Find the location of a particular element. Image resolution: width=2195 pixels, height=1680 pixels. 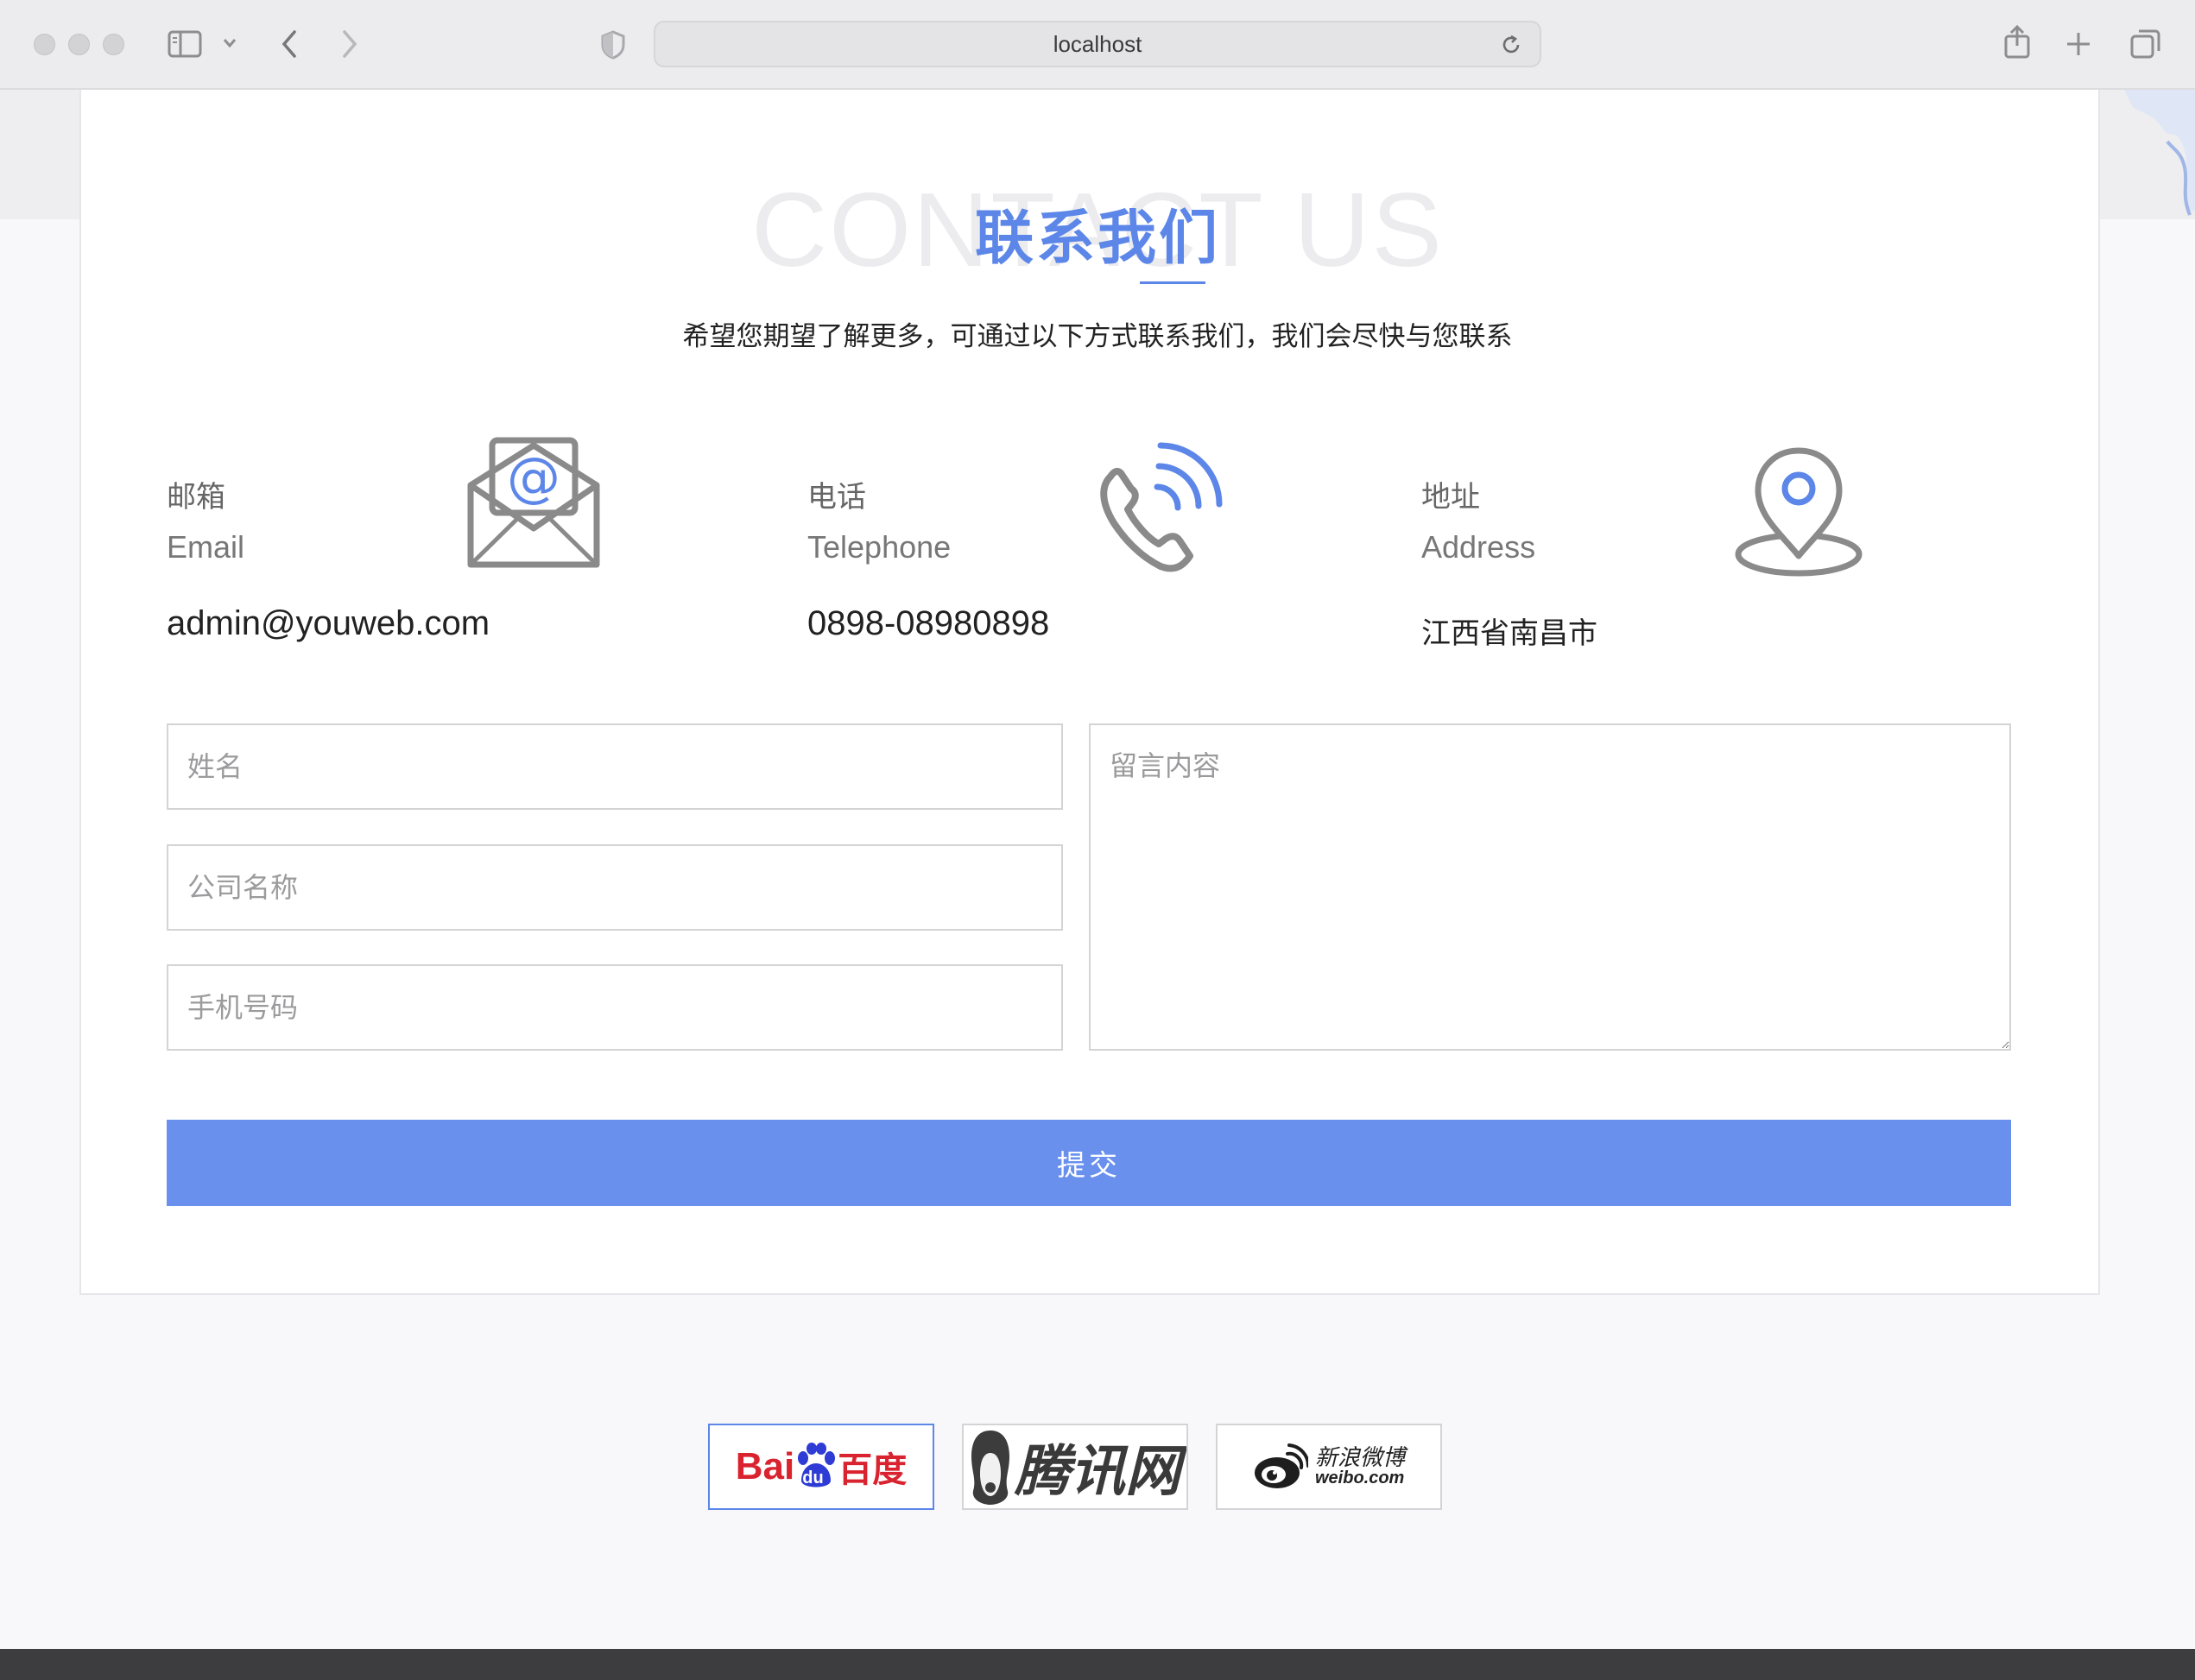

email-value: admin@youweb.com is located at coordinates (328, 623).